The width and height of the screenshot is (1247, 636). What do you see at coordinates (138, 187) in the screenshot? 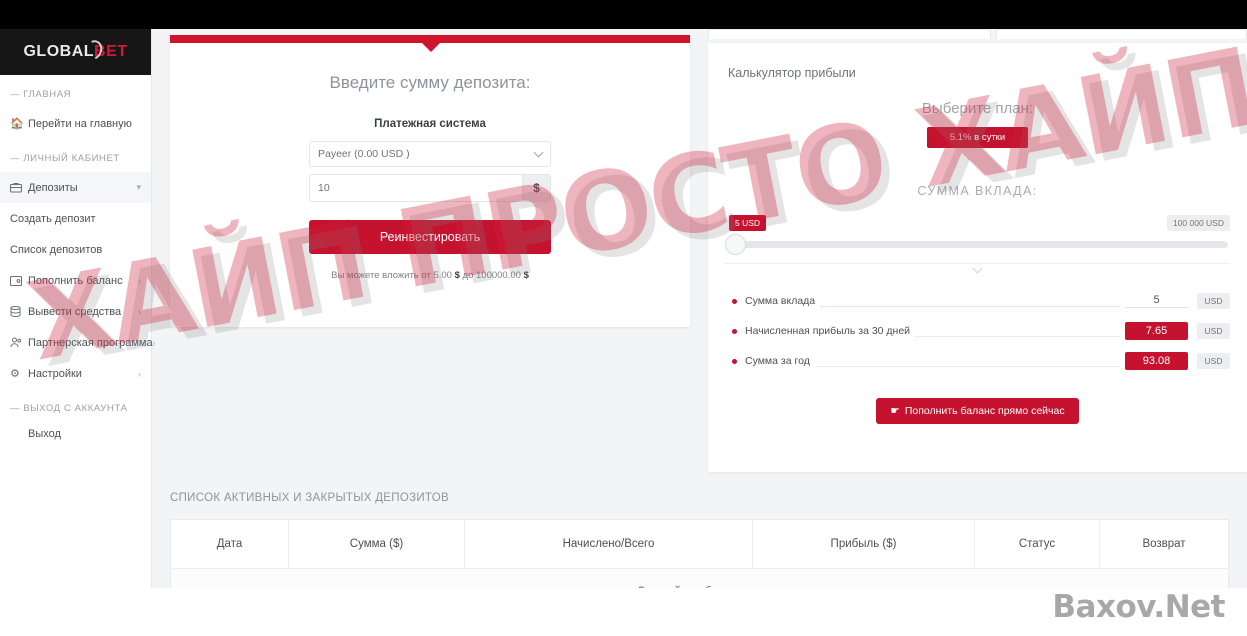
I see `chevron-down-icon: ▾` at bounding box center [138, 187].